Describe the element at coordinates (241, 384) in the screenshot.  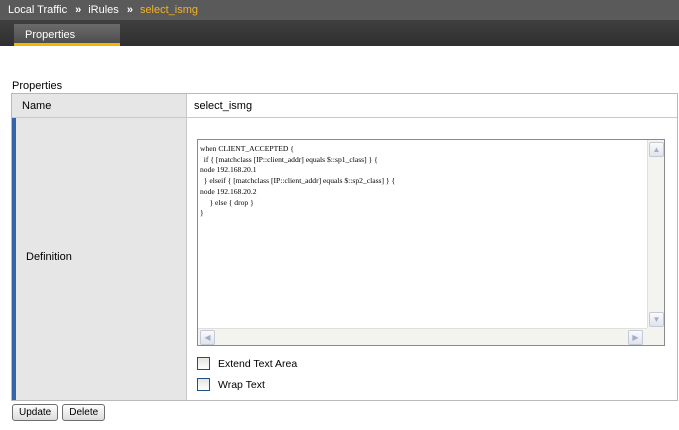
I see `wrap-text-label: Wrap Text` at that location.